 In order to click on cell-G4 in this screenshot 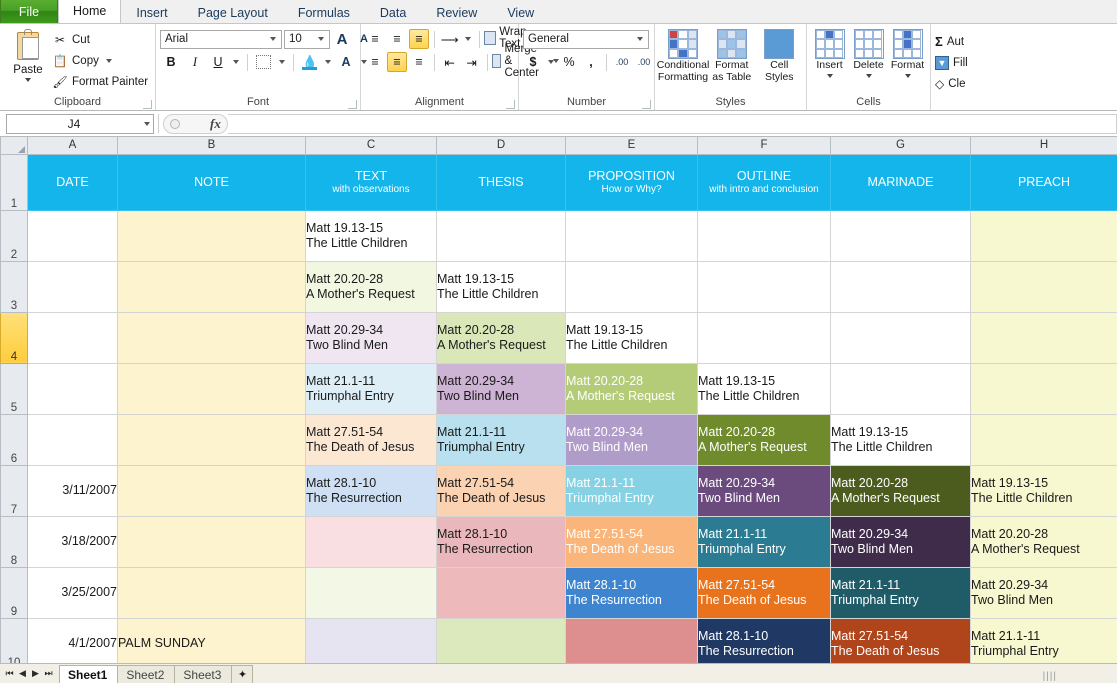, I will do `click(900, 337)`.